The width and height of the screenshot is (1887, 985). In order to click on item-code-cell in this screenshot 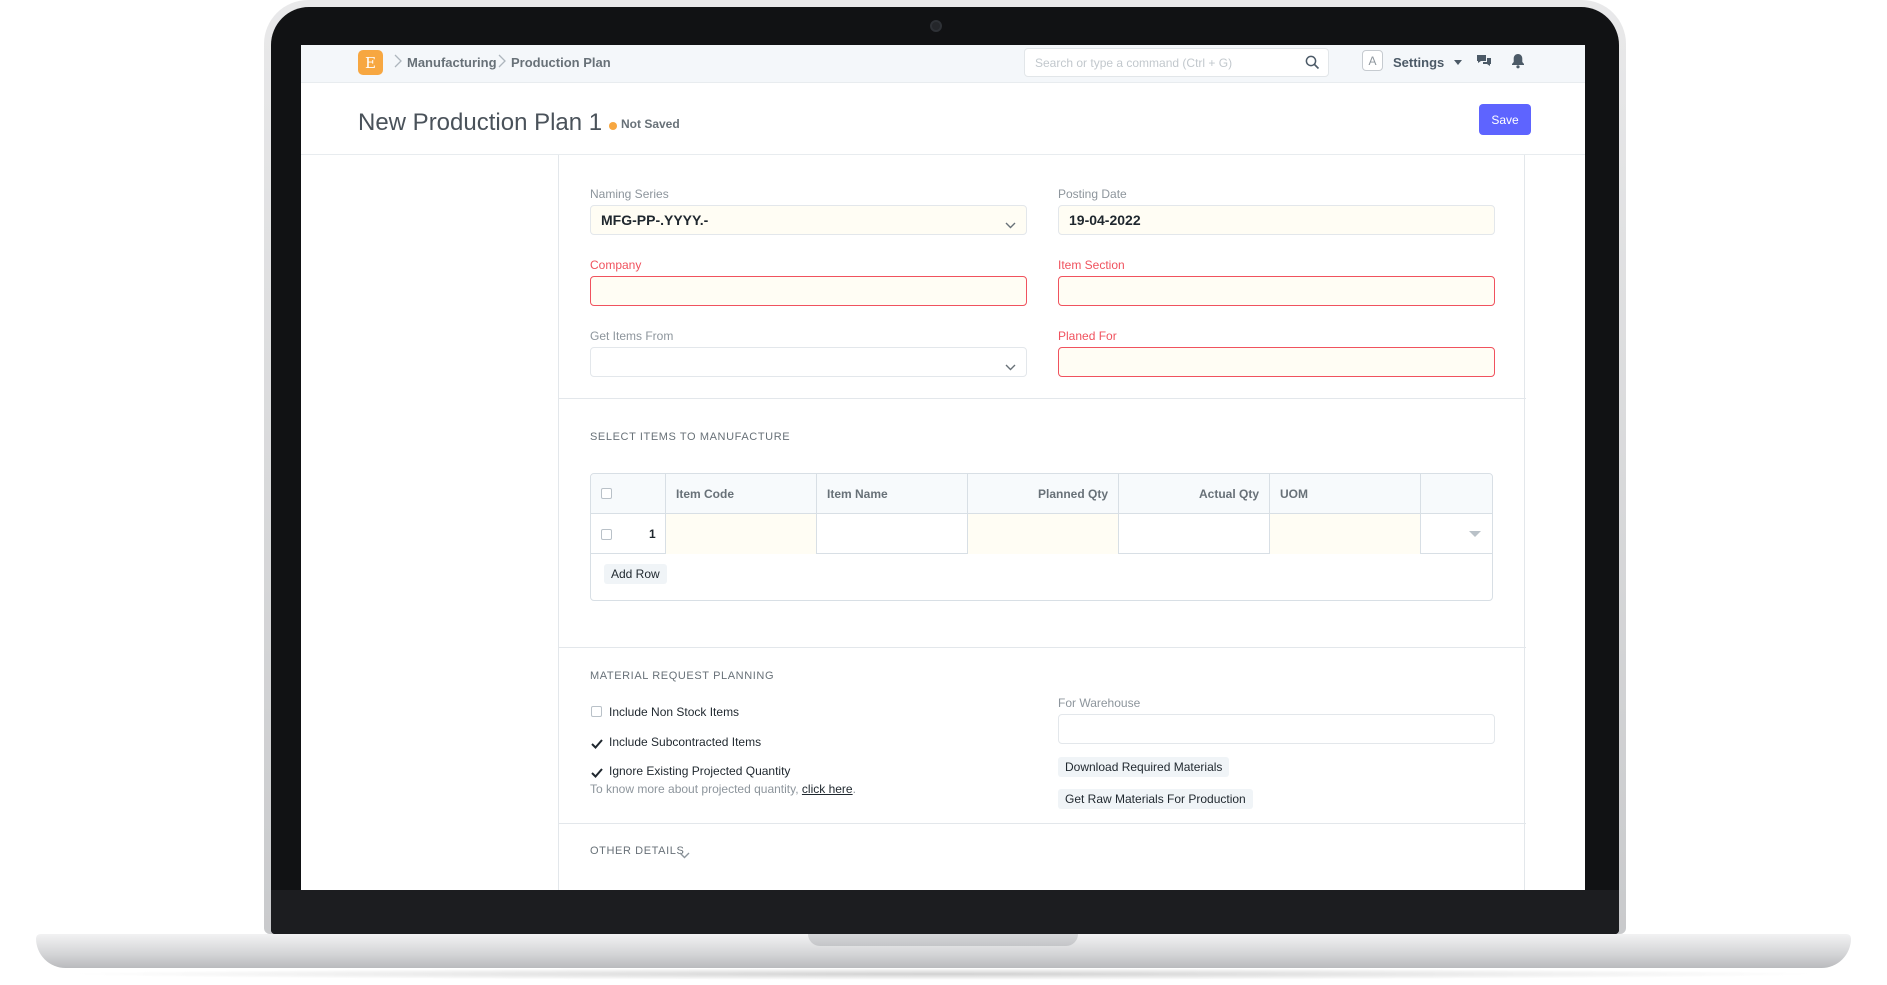, I will do `click(741, 534)`.